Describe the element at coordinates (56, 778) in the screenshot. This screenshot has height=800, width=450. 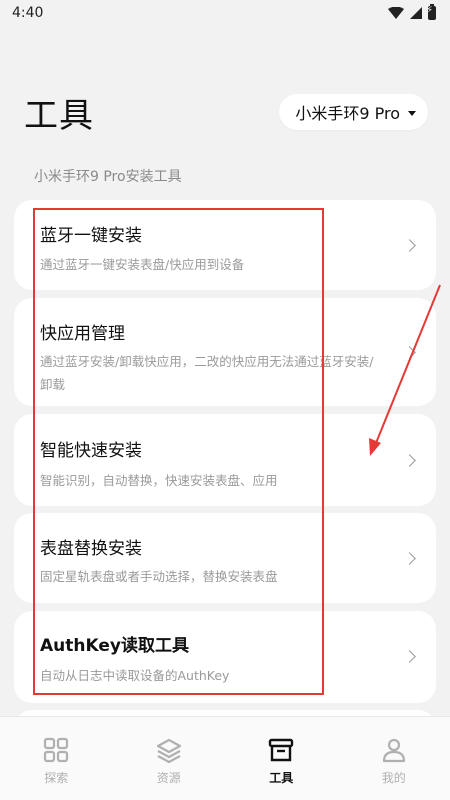
I see `nav-label: 探索` at that location.